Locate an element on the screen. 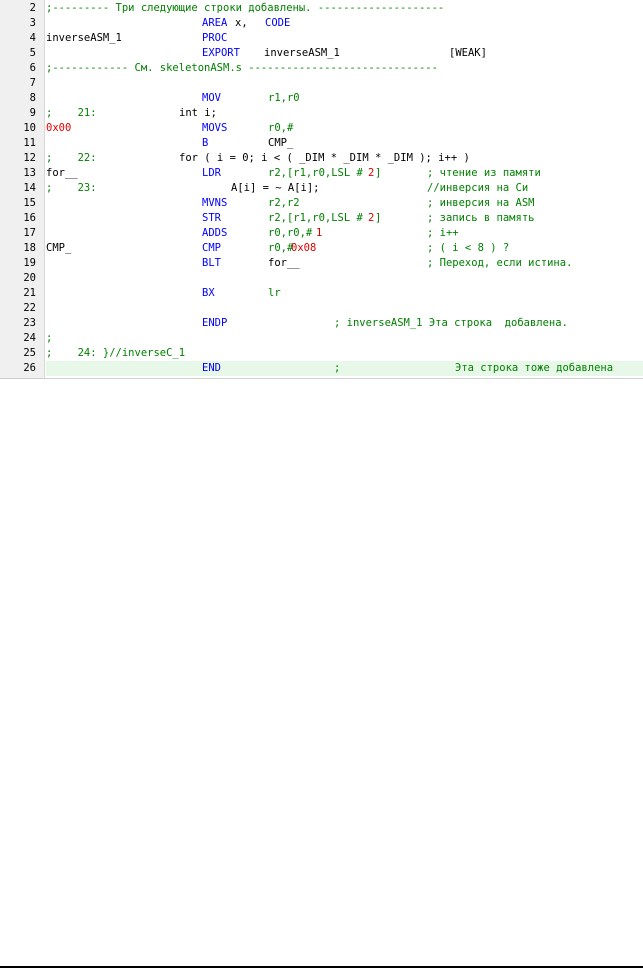 The height and width of the screenshot is (971, 643). code-token: AREA is located at coordinates (215, 23).